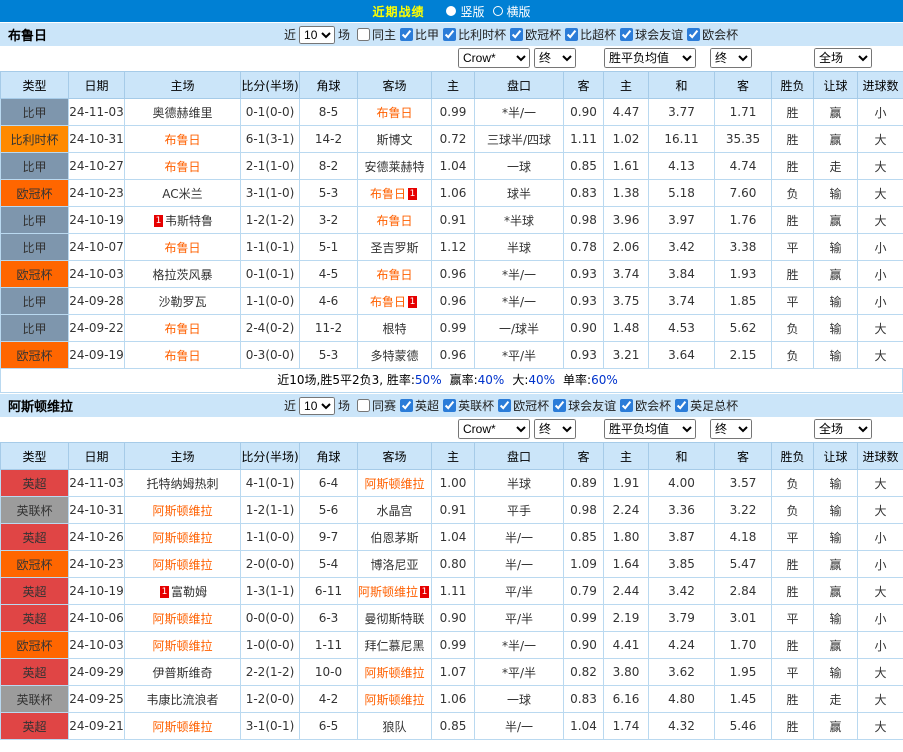  Describe the element at coordinates (451, 429) in the screenshot. I see `odds-filter-row: Crow* 终胜平负均值终全场` at that location.